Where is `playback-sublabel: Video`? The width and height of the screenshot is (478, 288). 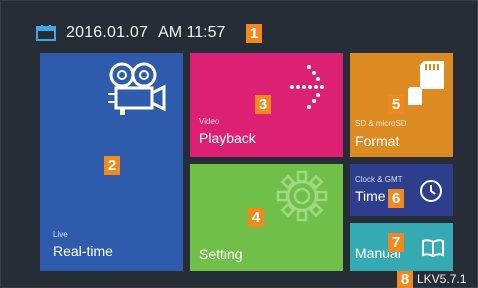 playback-sublabel: Video is located at coordinates (209, 121).